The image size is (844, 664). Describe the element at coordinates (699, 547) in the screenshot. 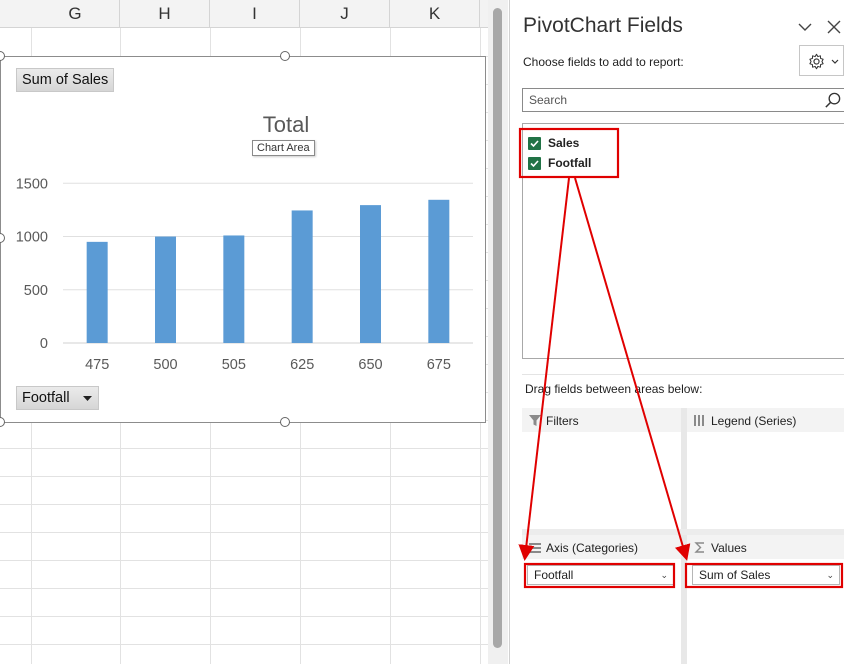

I see `sigma-icon` at that location.